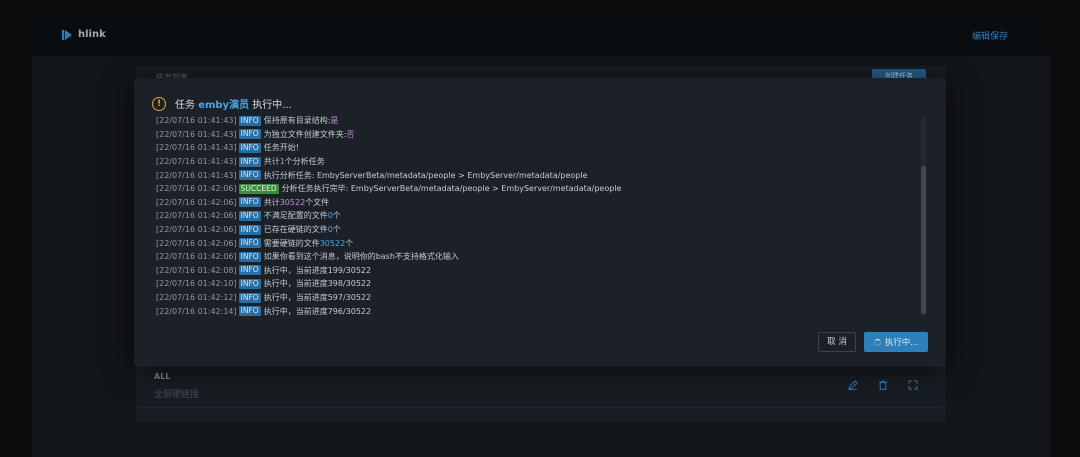 The height and width of the screenshot is (457, 1080). Describe the element at coordinates (258, 188) in the screenshot. I see `log-level-badge: SUCCEED` at that location.